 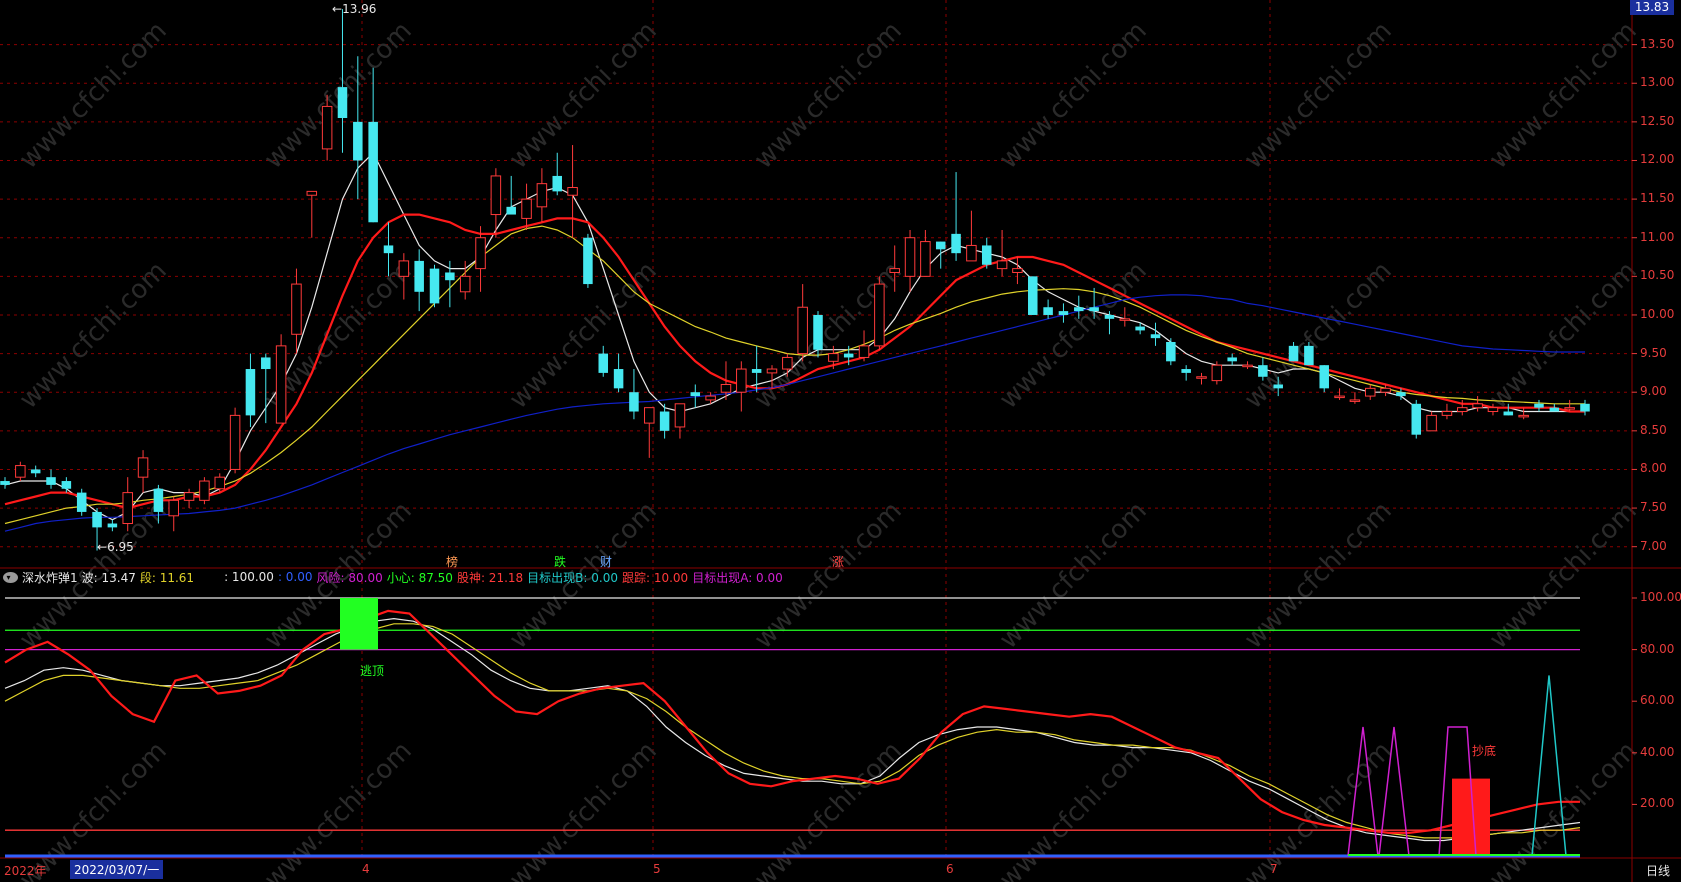 I want to click on escape-top-bar, so click(x=359, y=624).